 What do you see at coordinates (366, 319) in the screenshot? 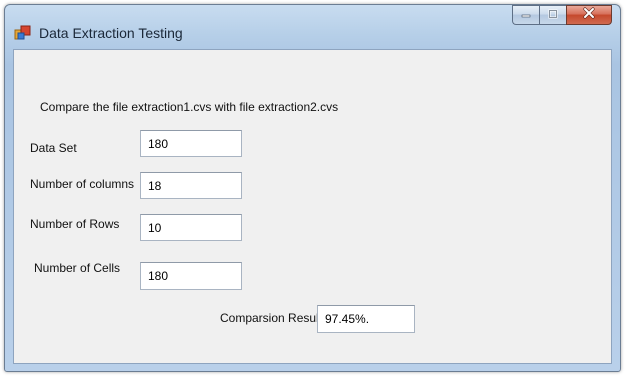
I see `comparison-result-field` at bounding box center [366, 319].